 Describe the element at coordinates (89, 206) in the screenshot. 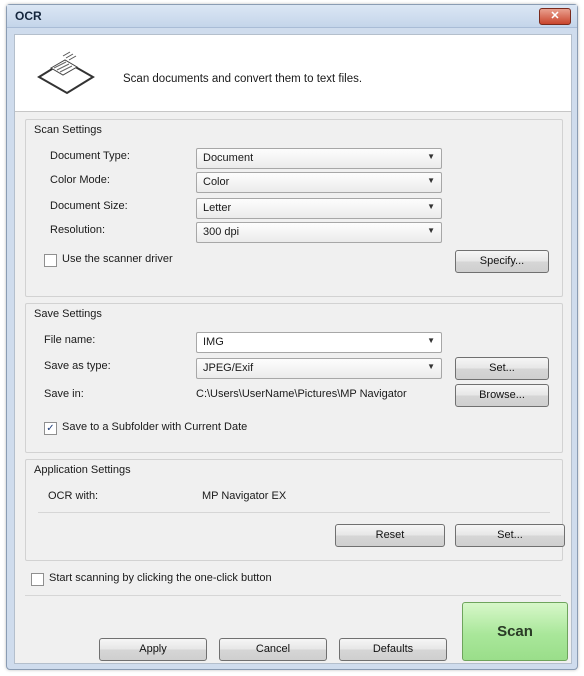

I see `document-size-label: Document Size:` at that location.